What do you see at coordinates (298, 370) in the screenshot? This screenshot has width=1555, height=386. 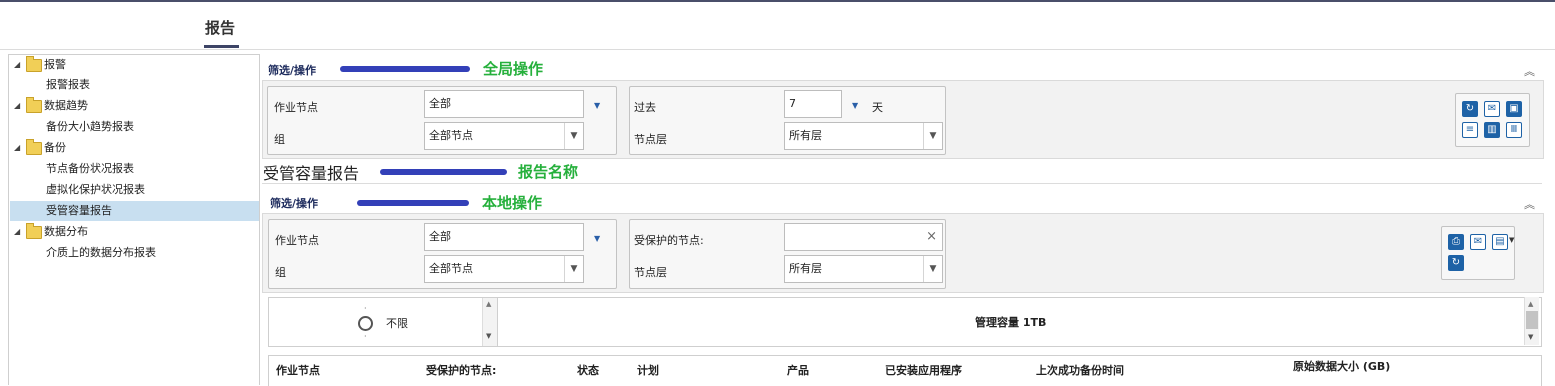 I see `col-header-node: 作业节点` at bounding box center [298, 370].